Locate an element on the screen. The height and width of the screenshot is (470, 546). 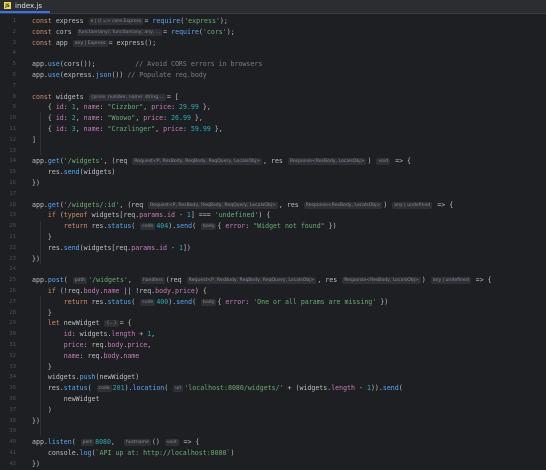
line-number: 42 is located at coordinates (12, 463).